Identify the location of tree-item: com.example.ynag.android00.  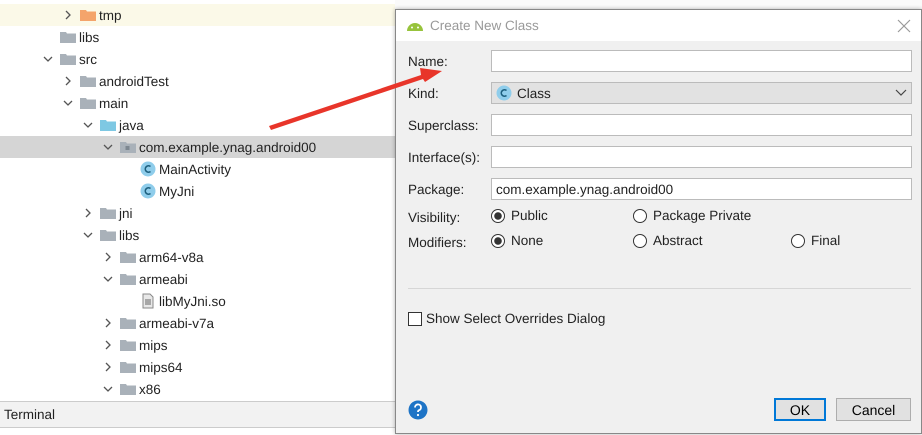
(197, 147).